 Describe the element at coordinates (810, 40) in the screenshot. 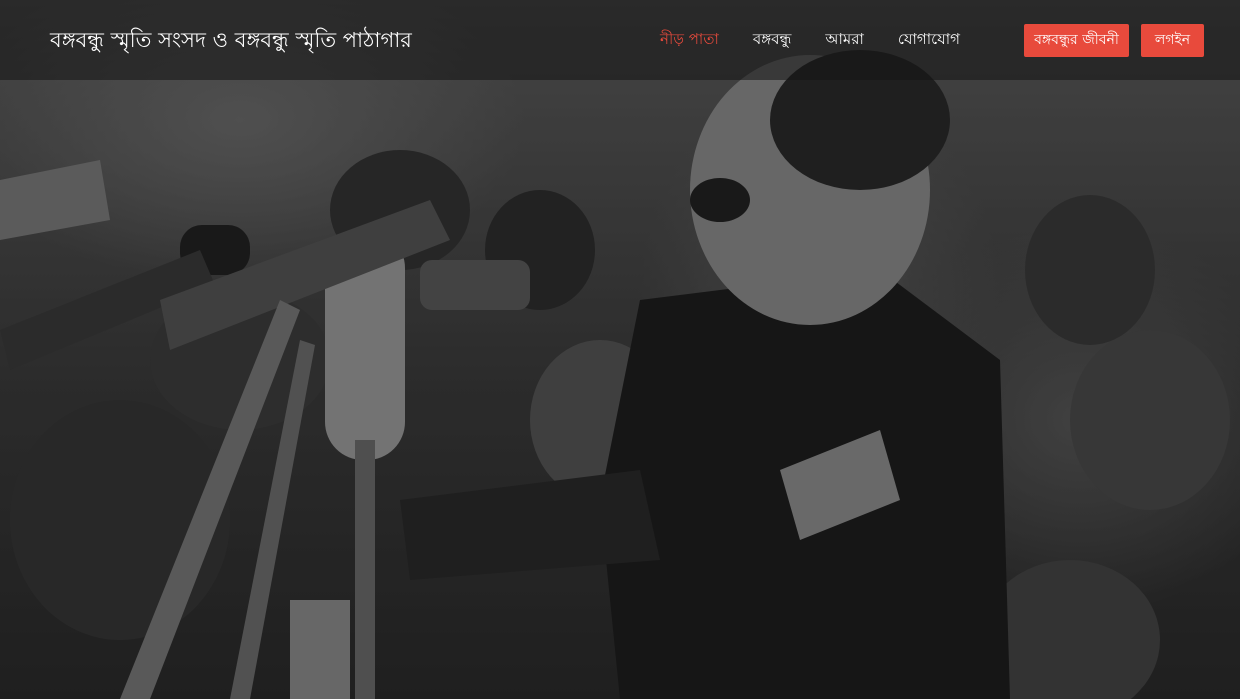

I see `main-nav: নীড় পাতা বঙ্গবন্ধু আমরা যোগাযোগ` at that location.